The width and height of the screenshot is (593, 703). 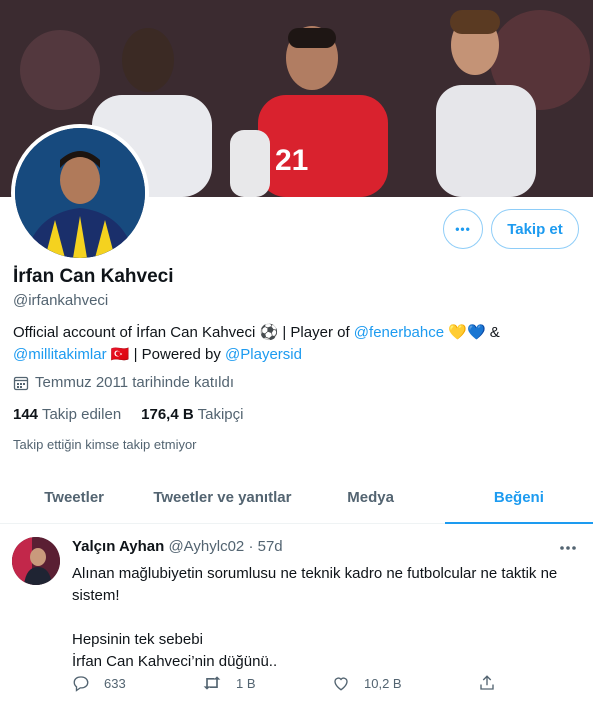 I want to click on author-avatar-image, so click(x=36, y=561).